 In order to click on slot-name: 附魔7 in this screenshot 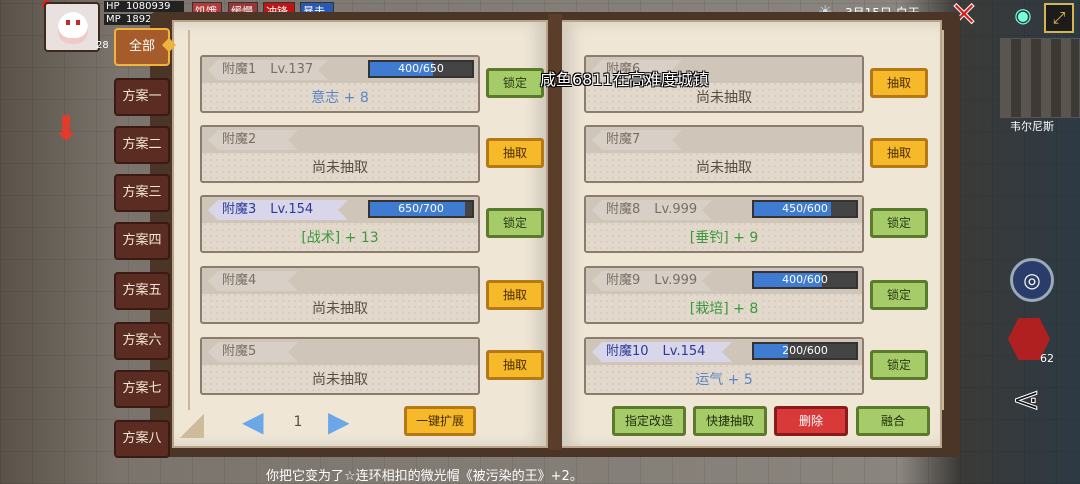, I will do `click(623, 139)`.